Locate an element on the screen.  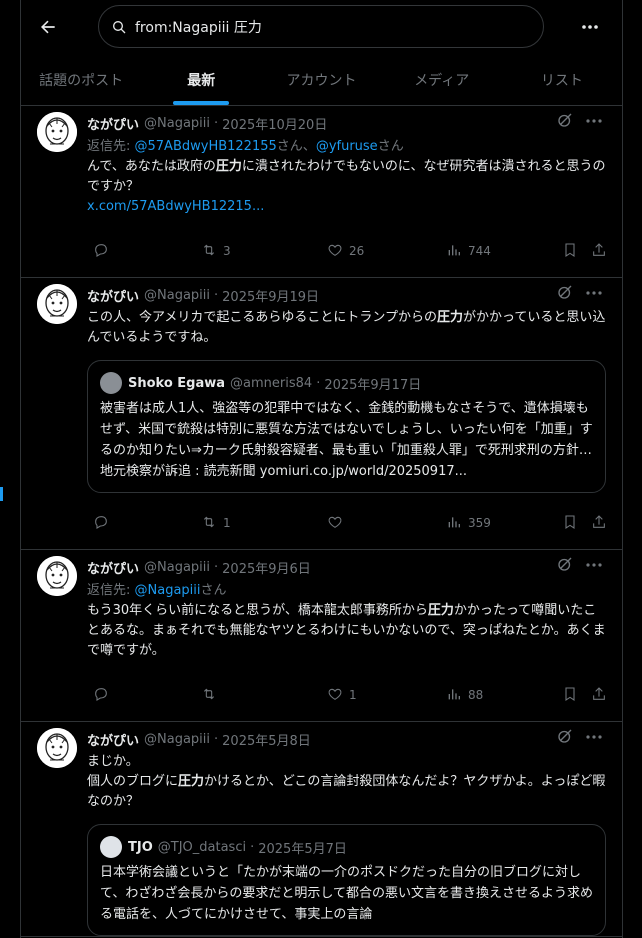
views-button: 744 is located at coordinates (465, 251).